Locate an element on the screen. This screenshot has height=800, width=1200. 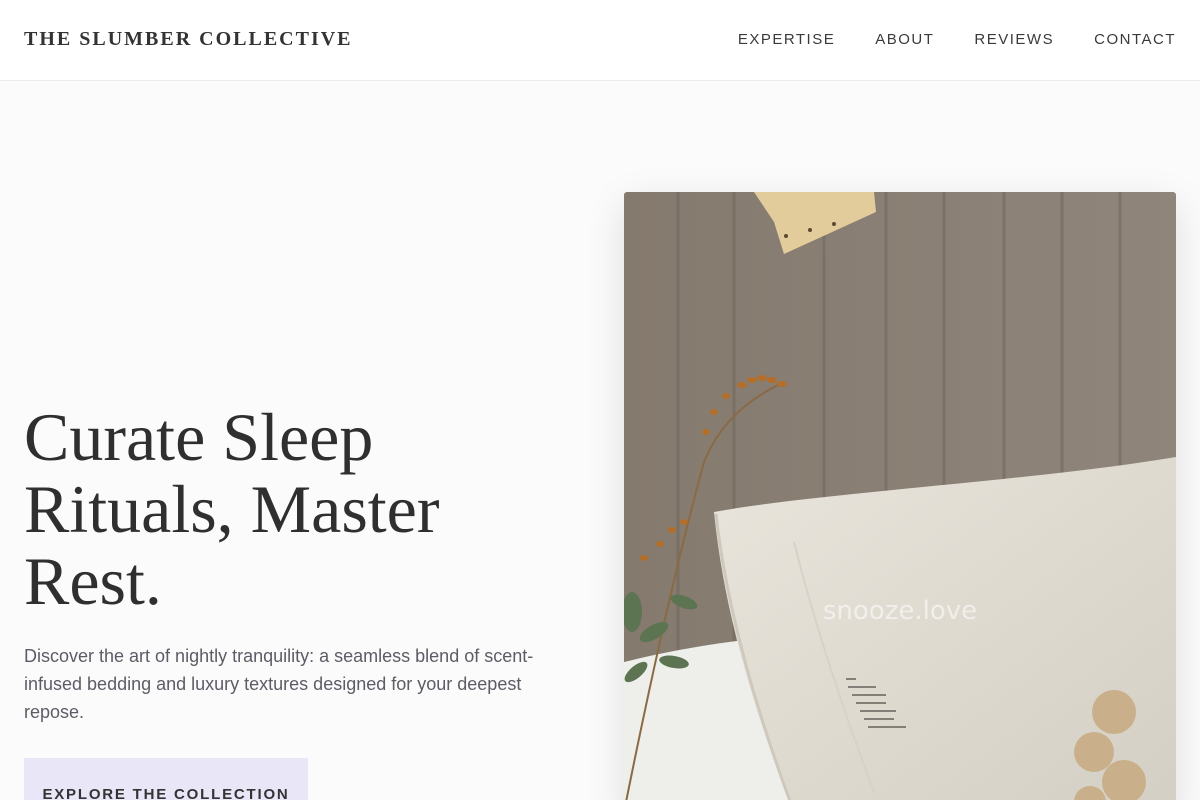
main-nav: EXPERTISE ABOUT REVIEWS CONTACT is located at coordinates (957, 39).